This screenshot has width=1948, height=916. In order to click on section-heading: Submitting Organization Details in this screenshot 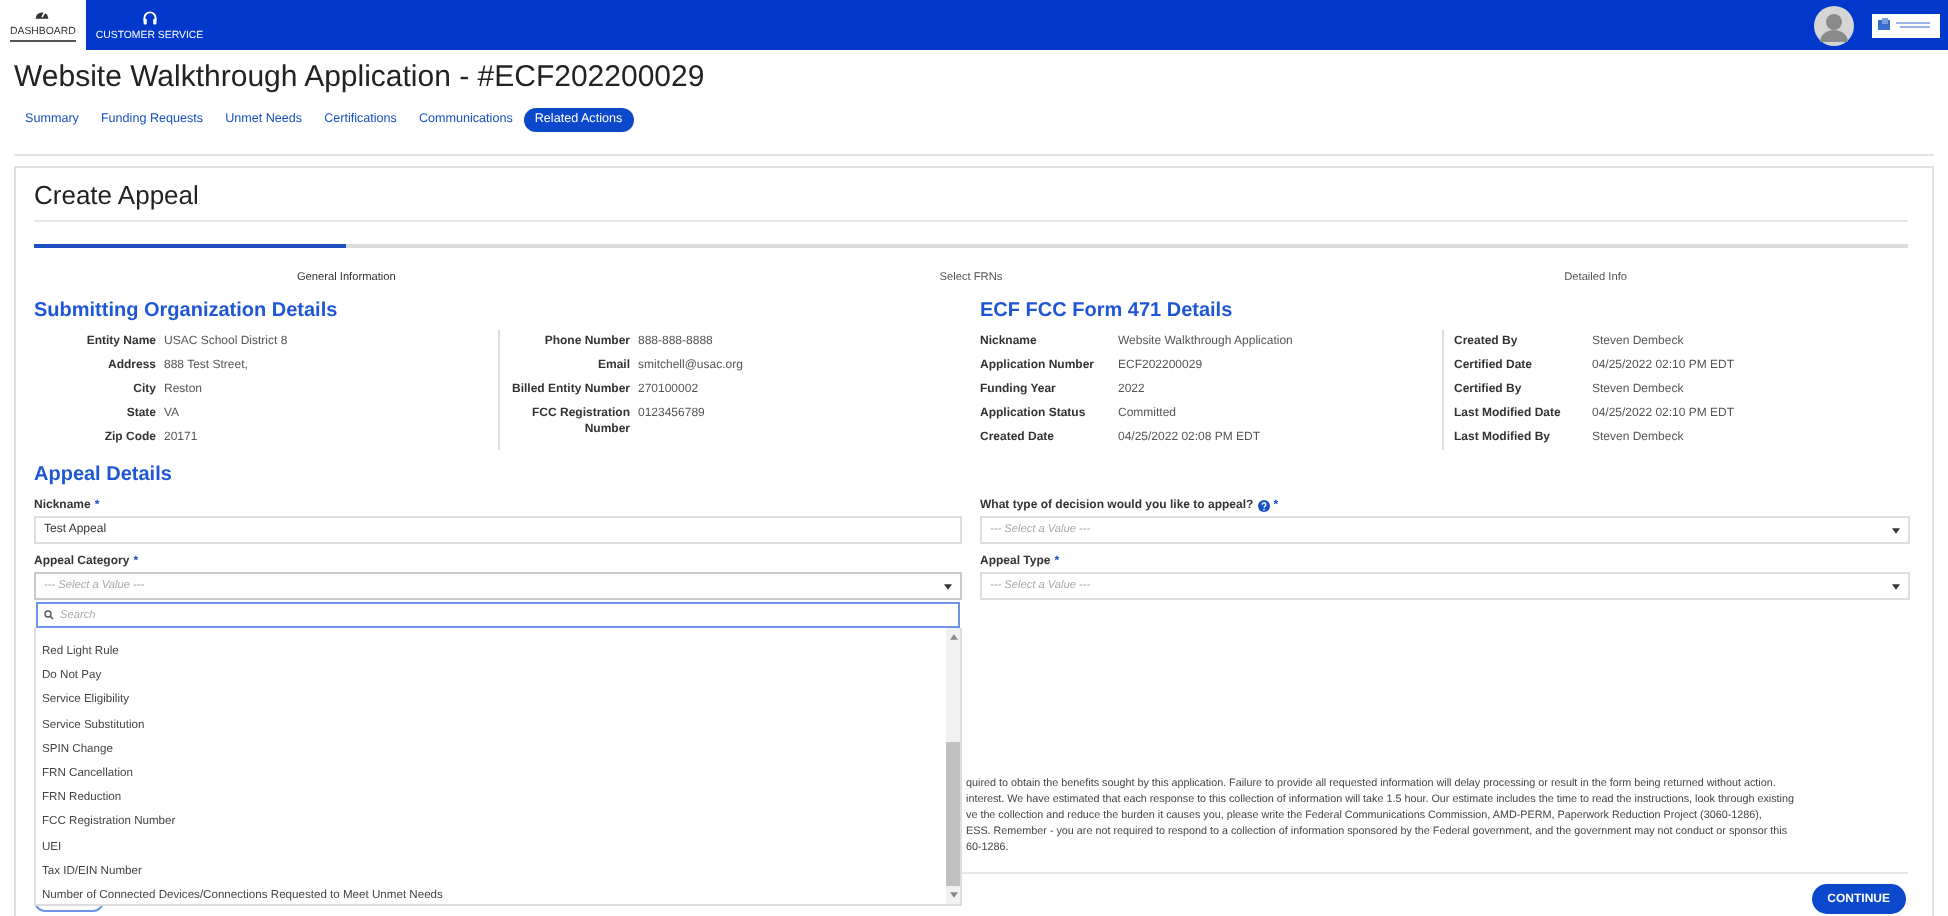, I will do `click(187, 312)`.